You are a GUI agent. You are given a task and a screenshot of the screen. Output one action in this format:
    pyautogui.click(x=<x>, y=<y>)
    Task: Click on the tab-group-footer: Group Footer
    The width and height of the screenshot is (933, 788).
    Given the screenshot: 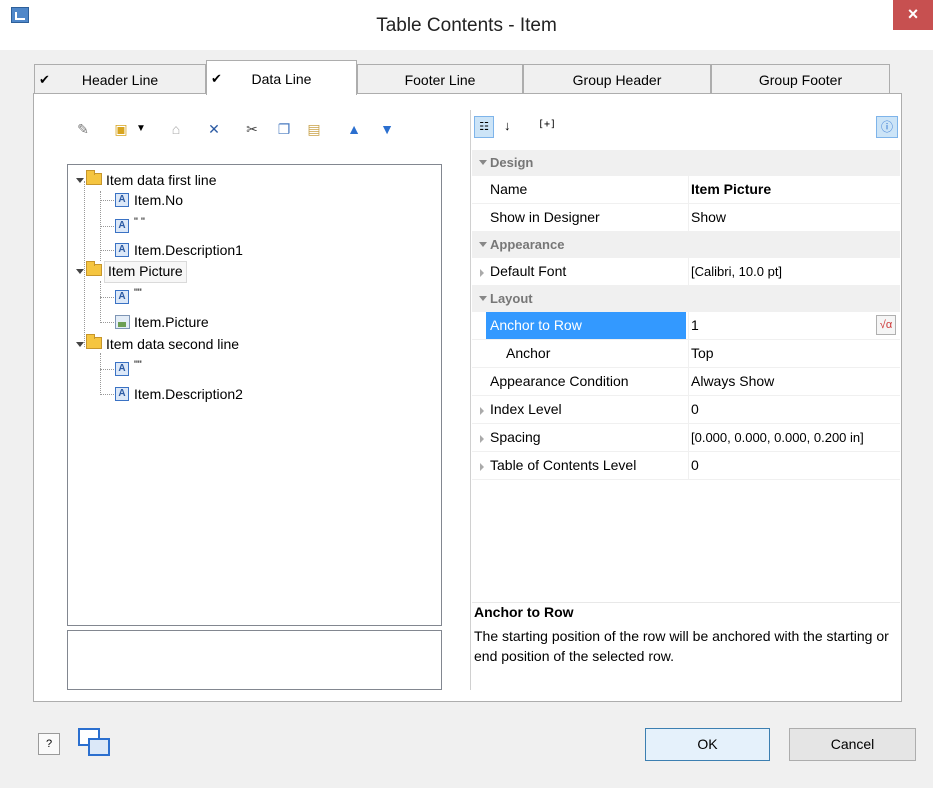 What is the action you would take?
    pyautogui.click(x=800, y=79)
    